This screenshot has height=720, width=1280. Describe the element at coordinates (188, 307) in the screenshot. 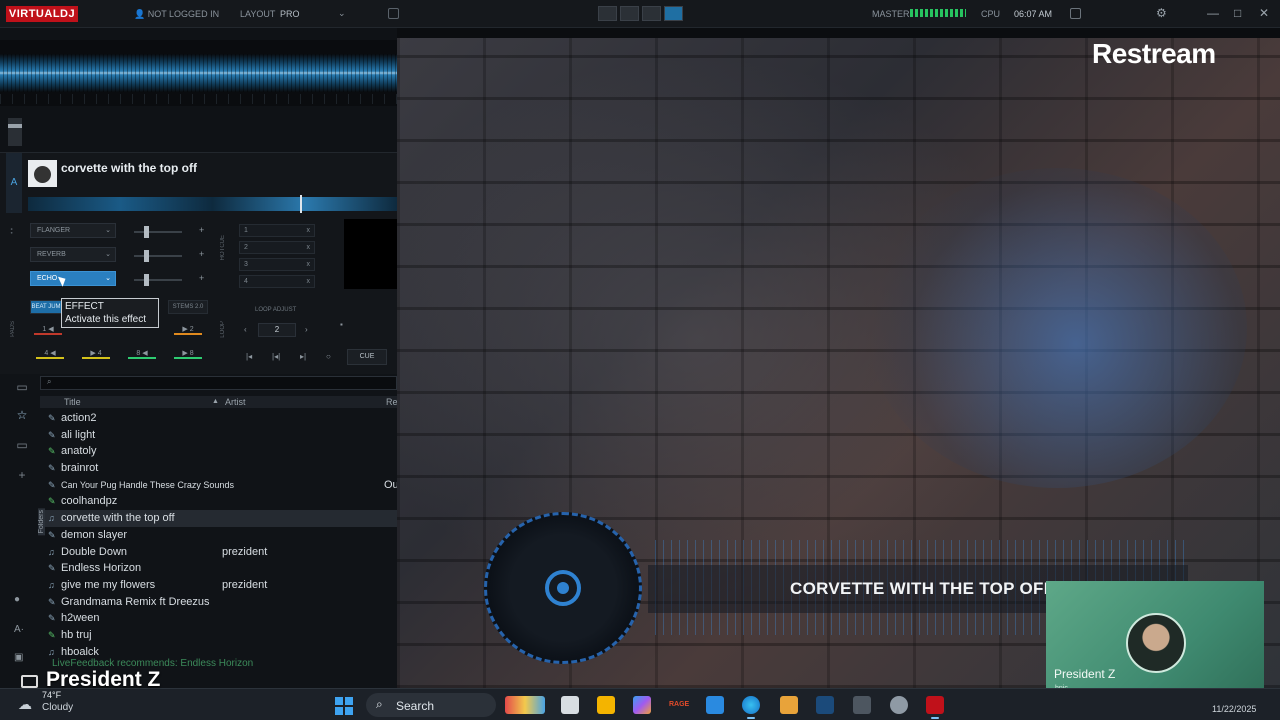

I see `tab-stems: STEMS 2.0` at that location.